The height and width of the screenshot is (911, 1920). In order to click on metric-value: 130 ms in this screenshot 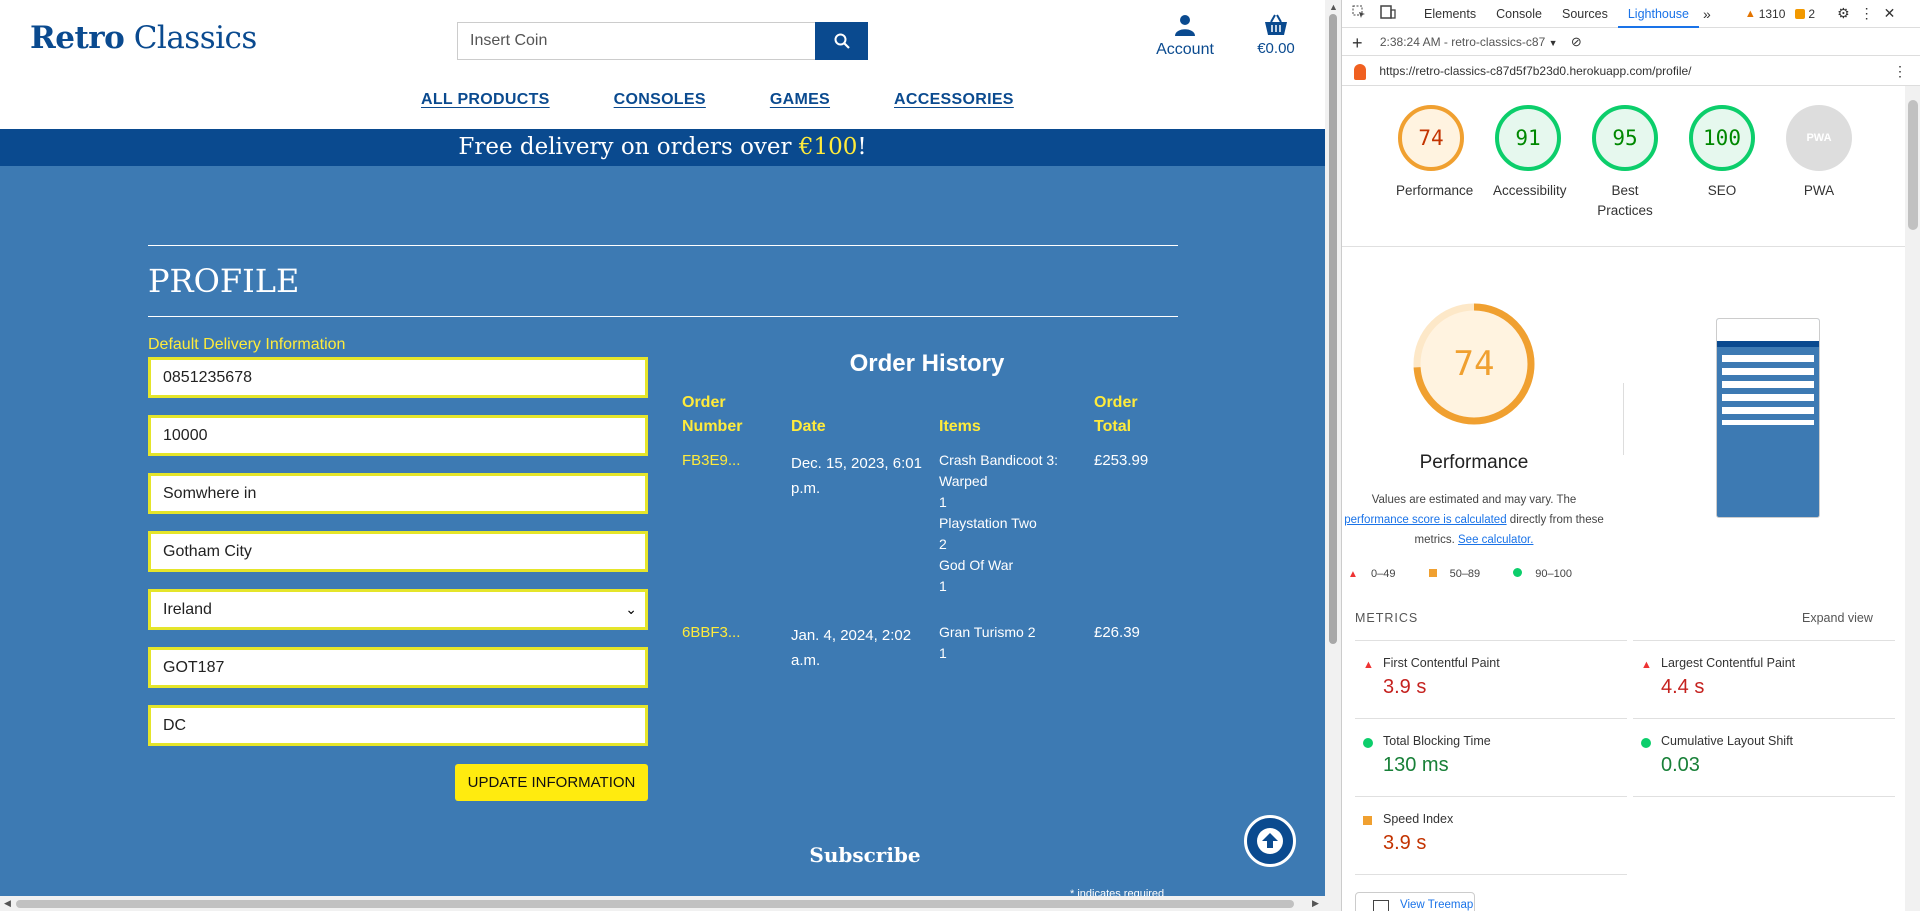, I will do `click(1416, 765)`.